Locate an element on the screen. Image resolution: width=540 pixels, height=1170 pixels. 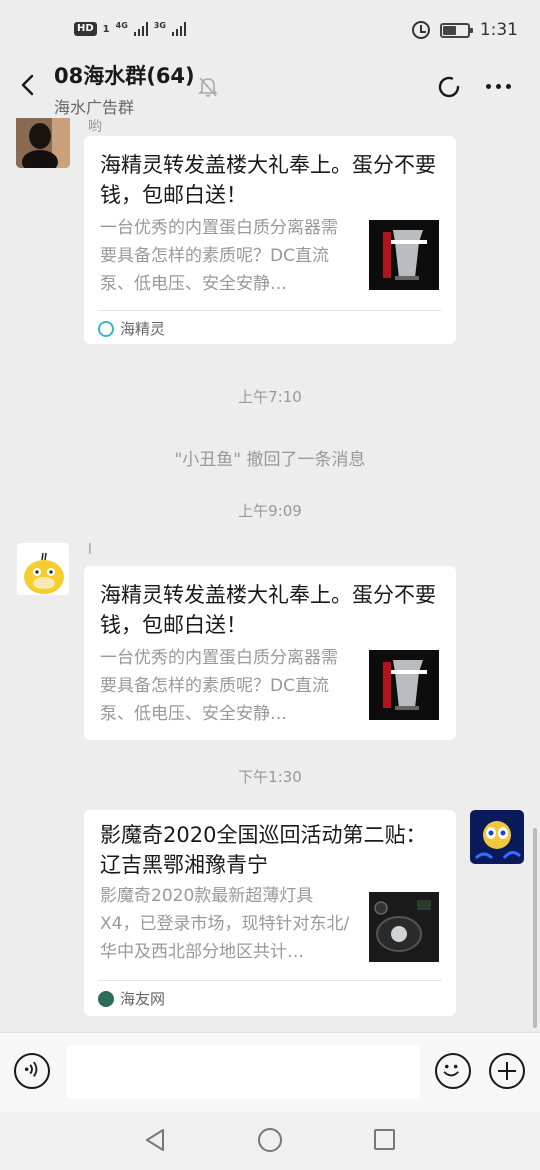
nav-recents-icon is located at coordinates (384, 1139).